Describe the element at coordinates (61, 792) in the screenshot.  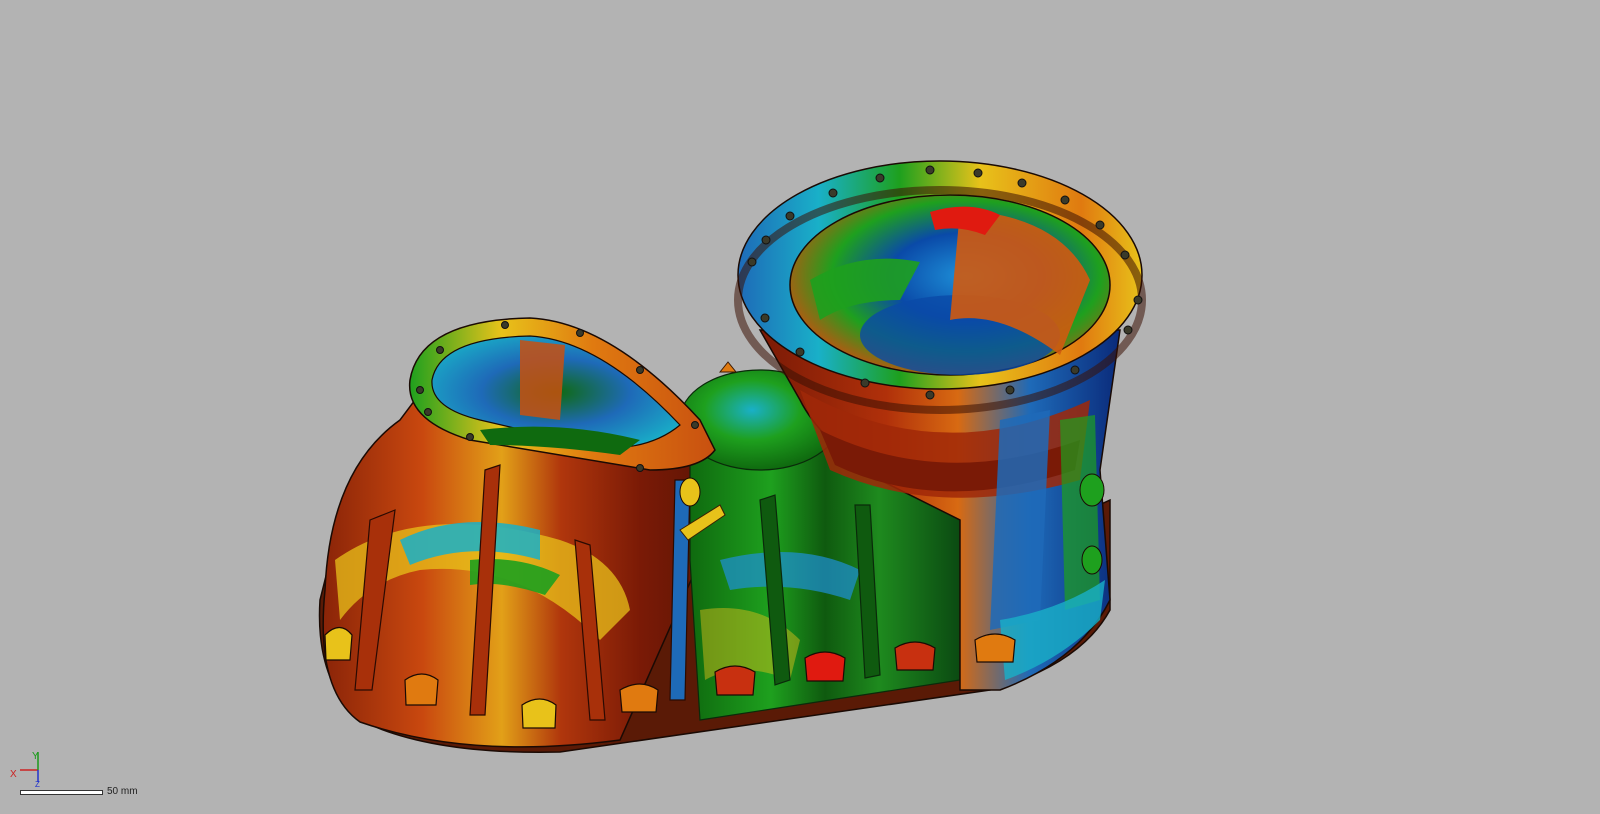
I see `scale-bar` at that location.